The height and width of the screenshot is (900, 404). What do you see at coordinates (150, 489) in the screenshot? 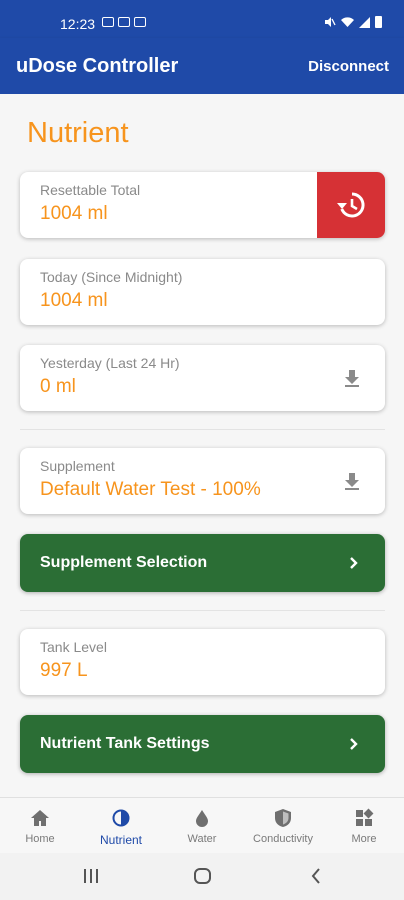
I see `supplement-value: Default Water Test - 100%` at bounding box center [150, 489].